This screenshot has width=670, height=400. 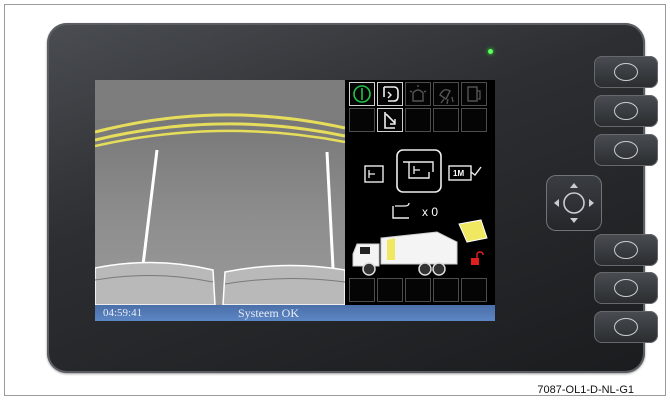 What do you see at coordinates (268, 313) in the screenshot?
I see `status-message: Systeem OK` at bounding box center [268, 313].